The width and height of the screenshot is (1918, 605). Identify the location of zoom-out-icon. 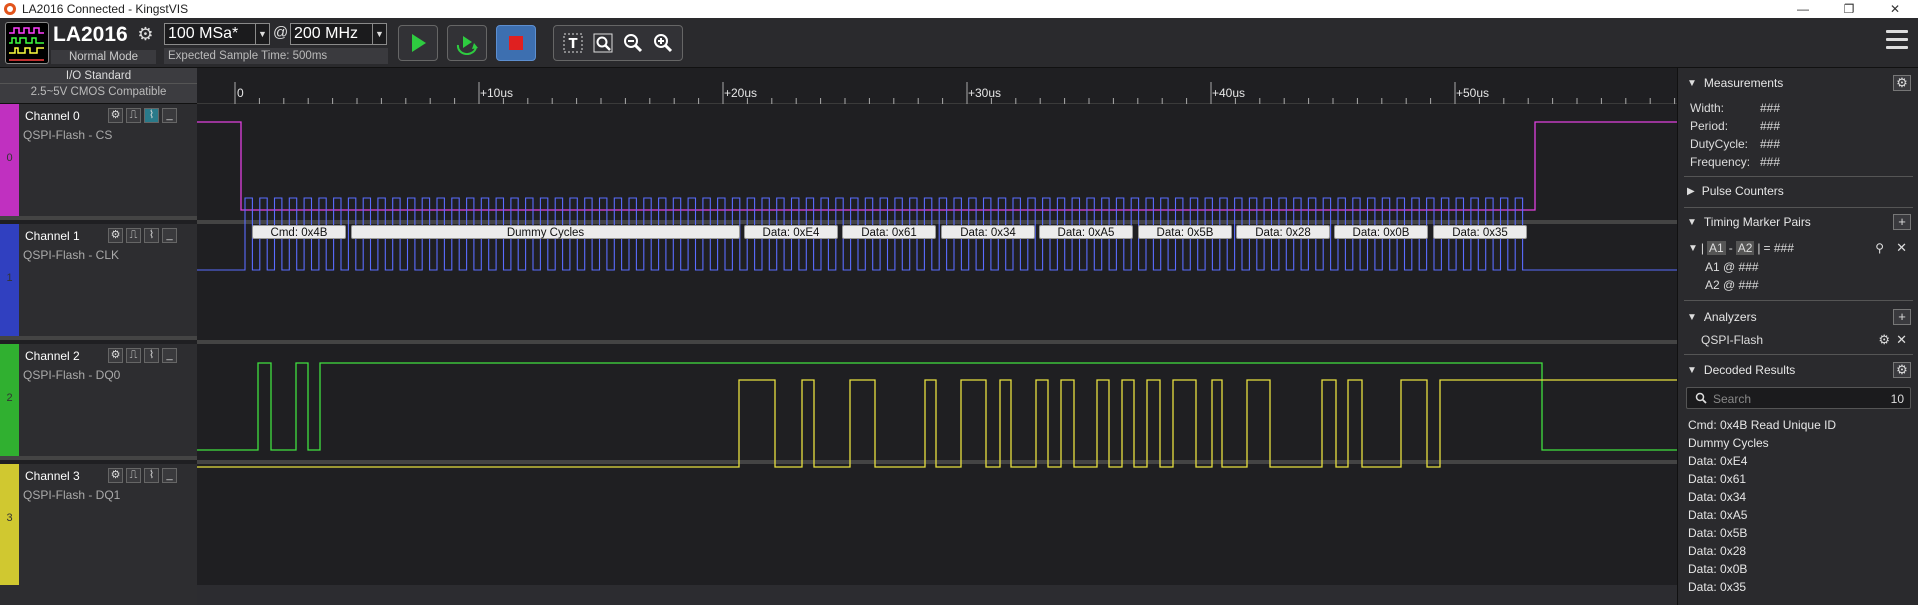
(633, 43).